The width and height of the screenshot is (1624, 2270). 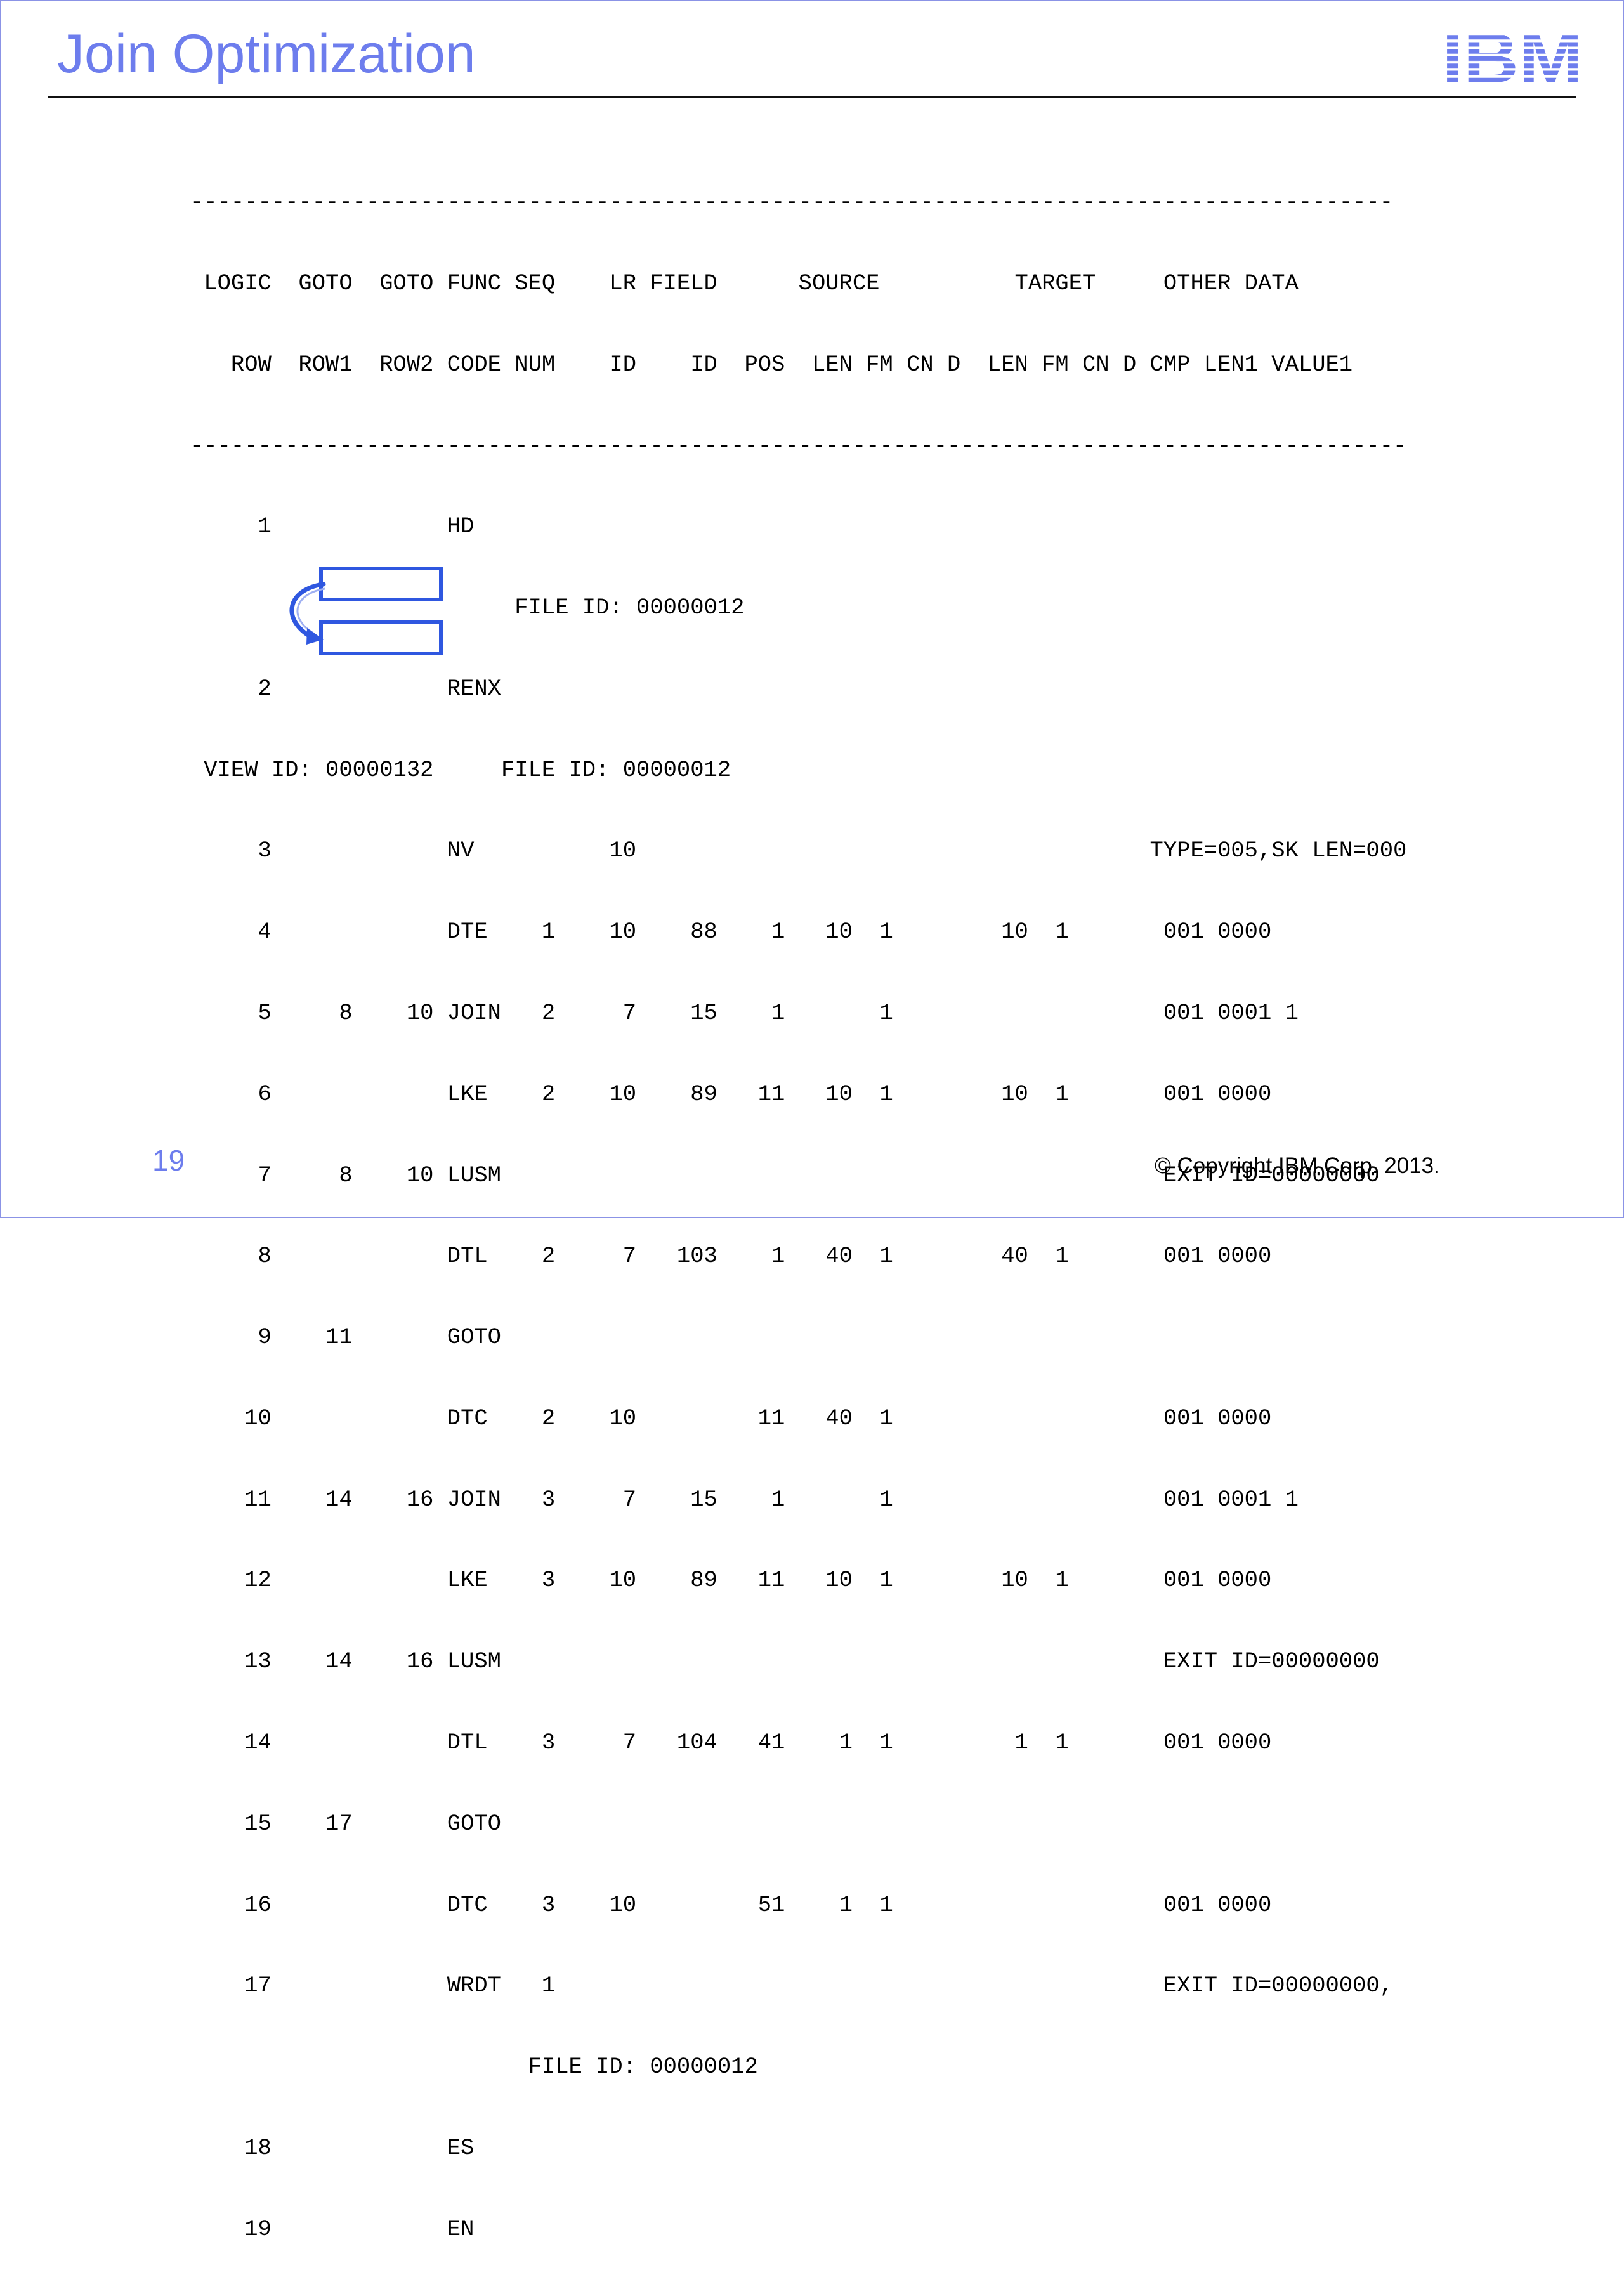 What do you see at coordinates (731, 1742) in the screenshot?
I see `listing-line: 14 DTL 3 7 104 41 1 1 1 1 001 0000` at bounding box center [731, 1742].